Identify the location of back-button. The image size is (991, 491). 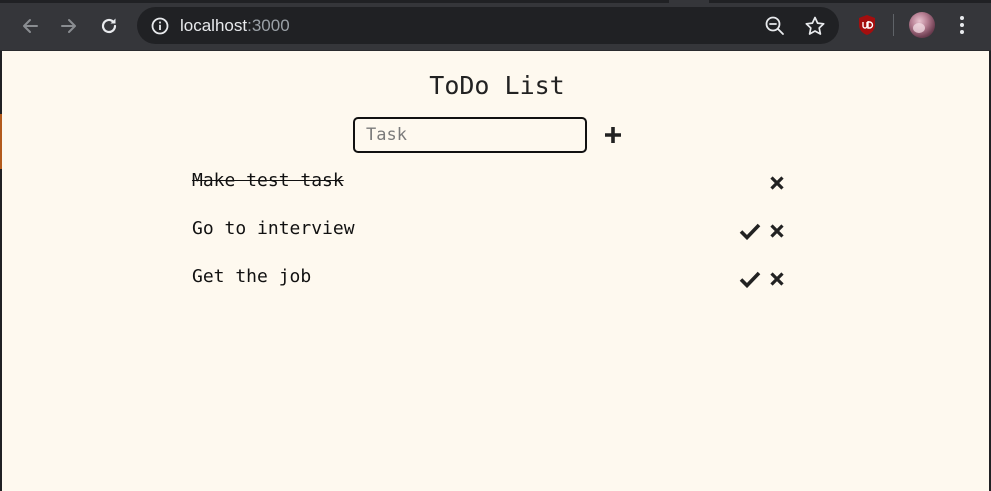
(30, 26).